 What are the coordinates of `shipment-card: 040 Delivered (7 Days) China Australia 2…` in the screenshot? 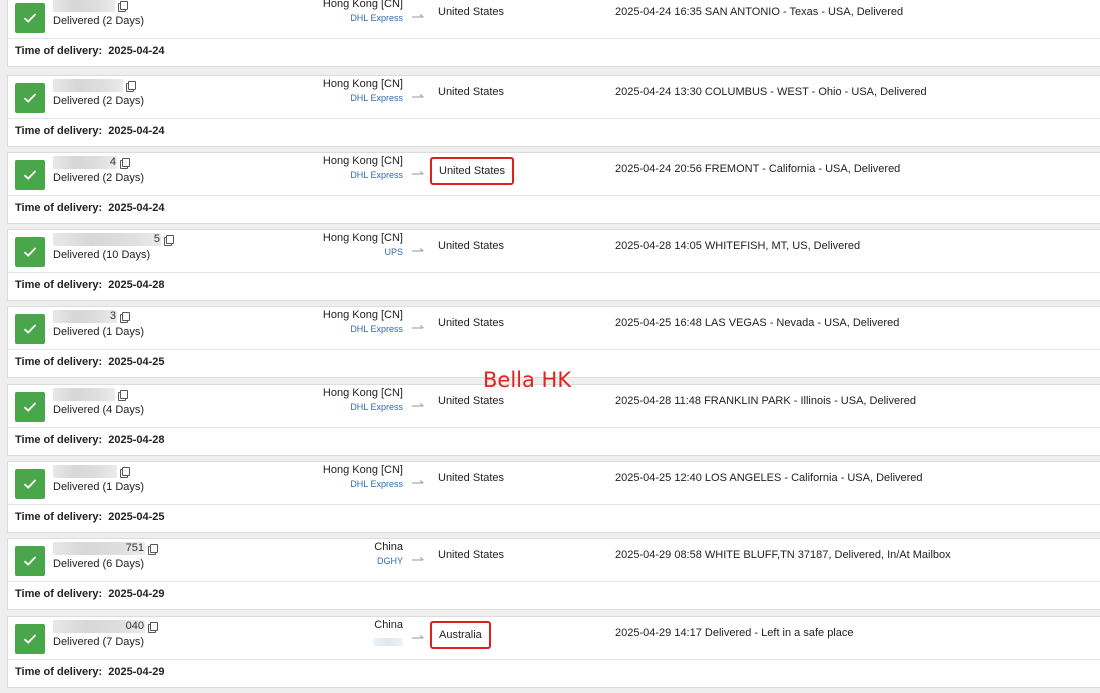 It's located at (553, 652).